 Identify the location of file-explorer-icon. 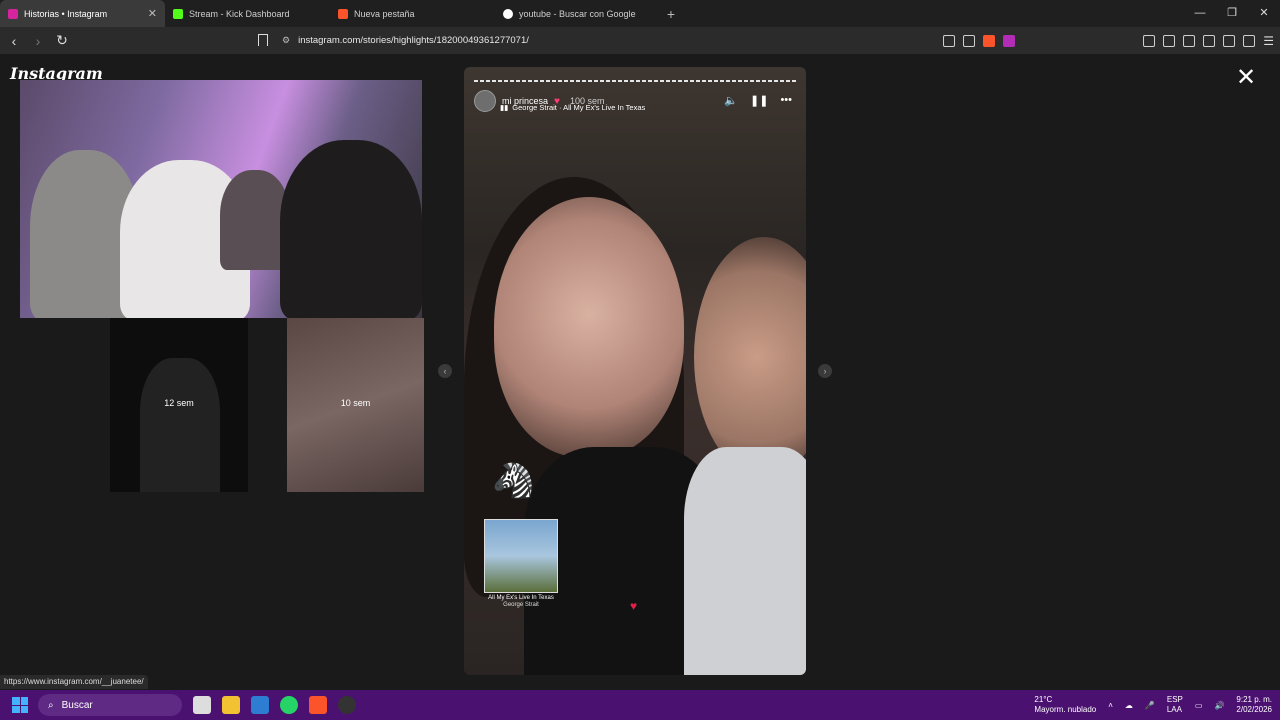
(231, 705).